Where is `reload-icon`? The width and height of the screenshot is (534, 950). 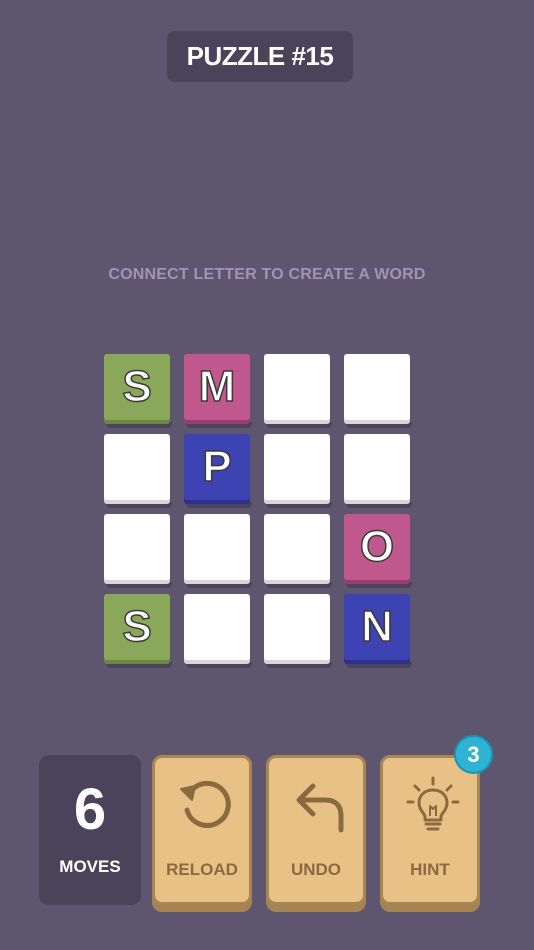
reload-icon is located at coordinates (205, 804).